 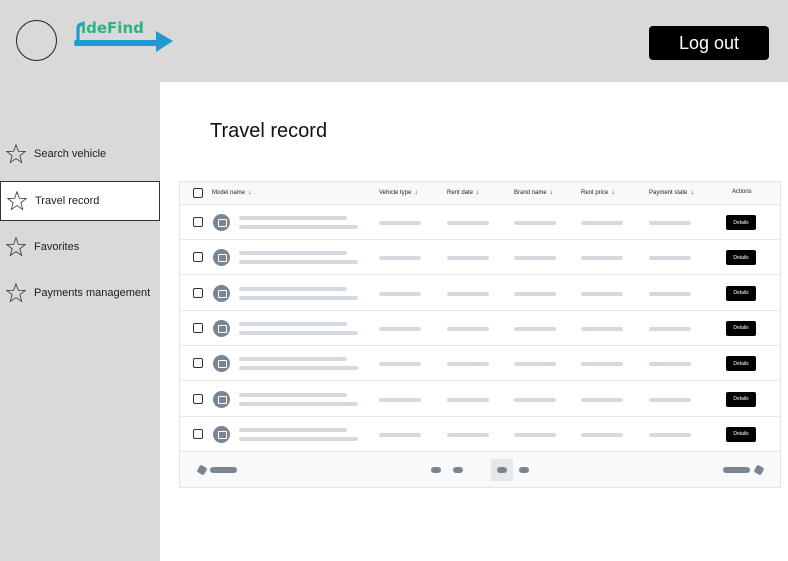 I want to click on sidebar-item-label: Payments management, so click(x=92, y=293).